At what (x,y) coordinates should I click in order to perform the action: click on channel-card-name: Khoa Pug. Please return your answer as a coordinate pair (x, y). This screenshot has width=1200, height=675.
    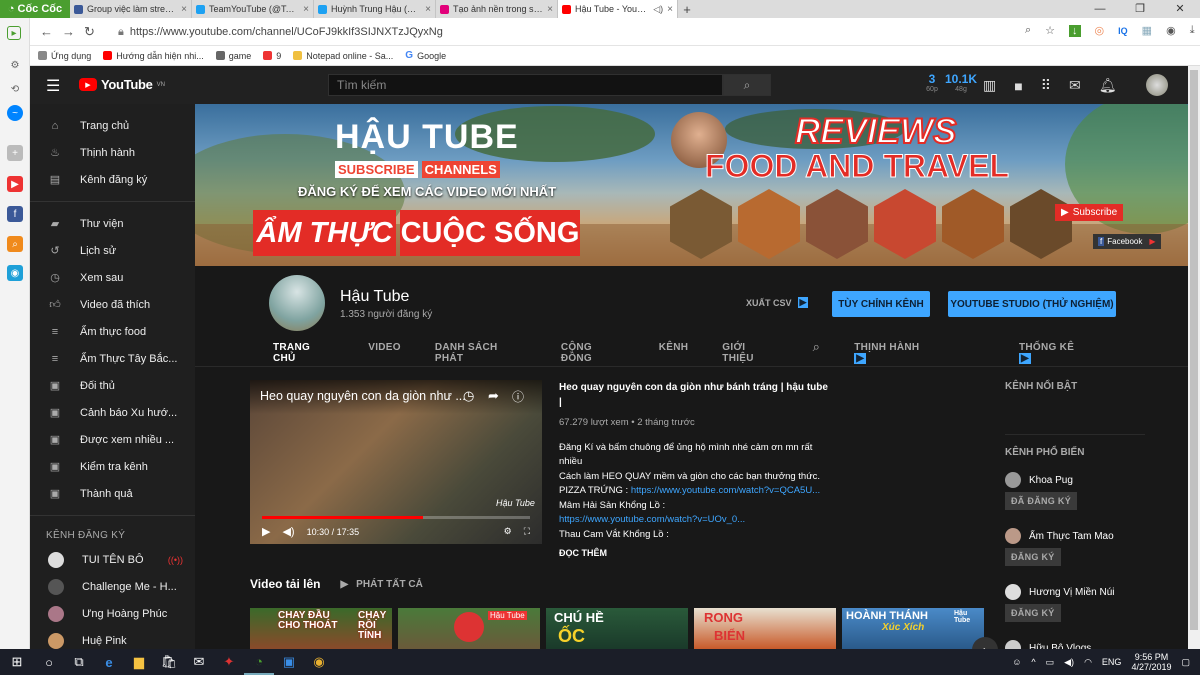
    Looking at the image, I should click on (1051, 480).